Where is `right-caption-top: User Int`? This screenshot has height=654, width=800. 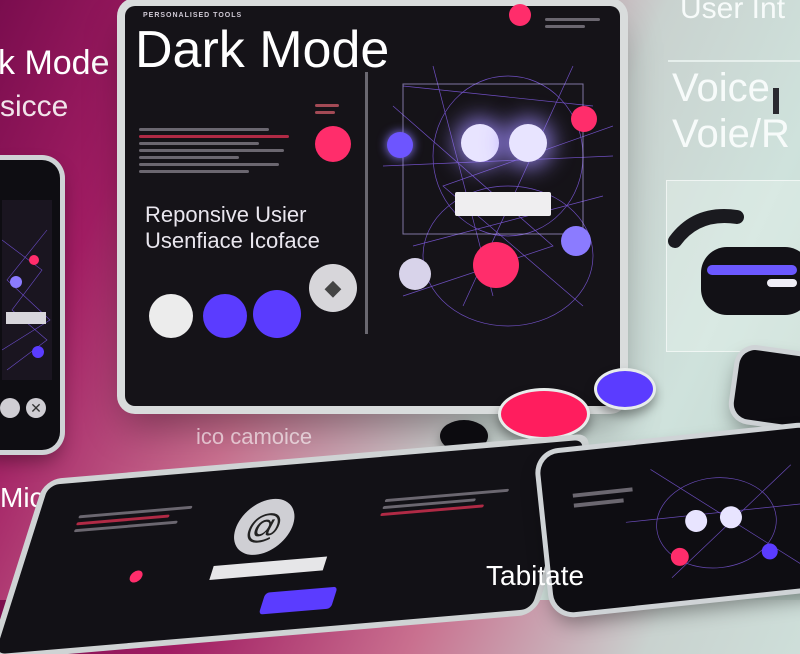 right-caption-top: User Int is located at coordinates (733, 12).